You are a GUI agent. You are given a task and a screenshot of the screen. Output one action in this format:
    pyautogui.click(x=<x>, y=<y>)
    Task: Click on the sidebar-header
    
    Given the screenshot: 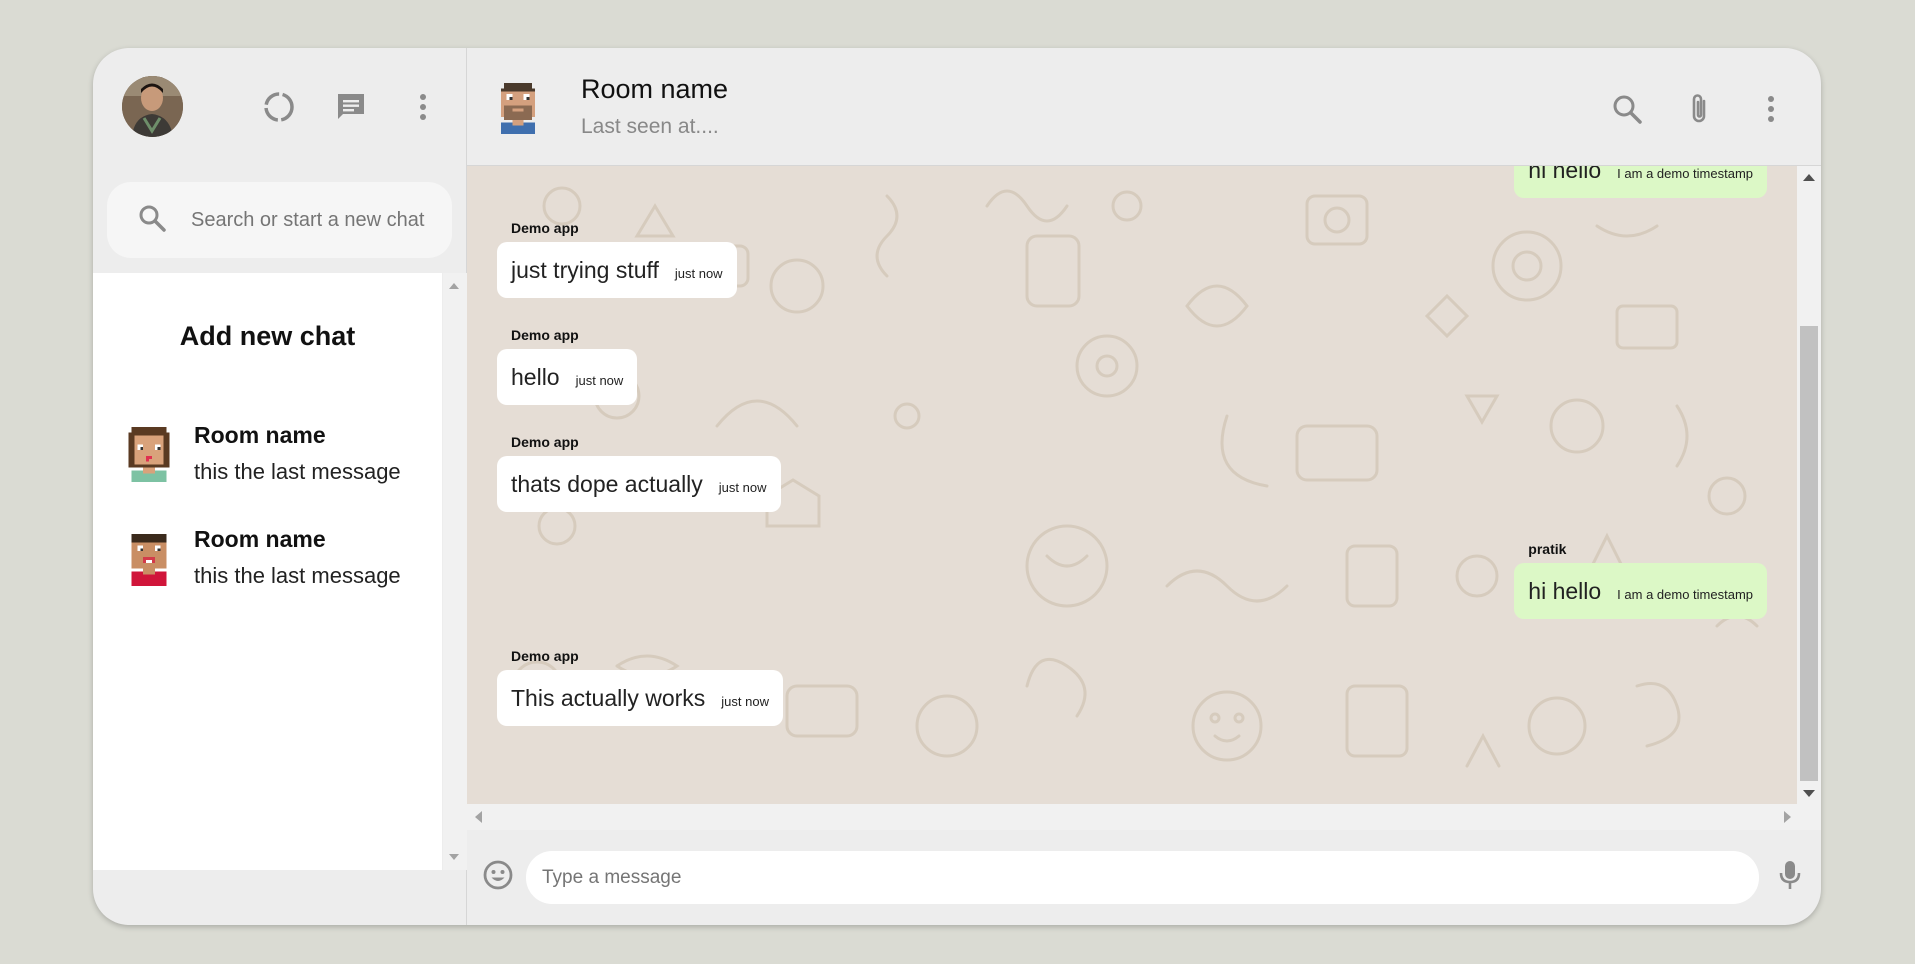 What is the action you would take?
    pyautogui.click(x=279, y=106)
    